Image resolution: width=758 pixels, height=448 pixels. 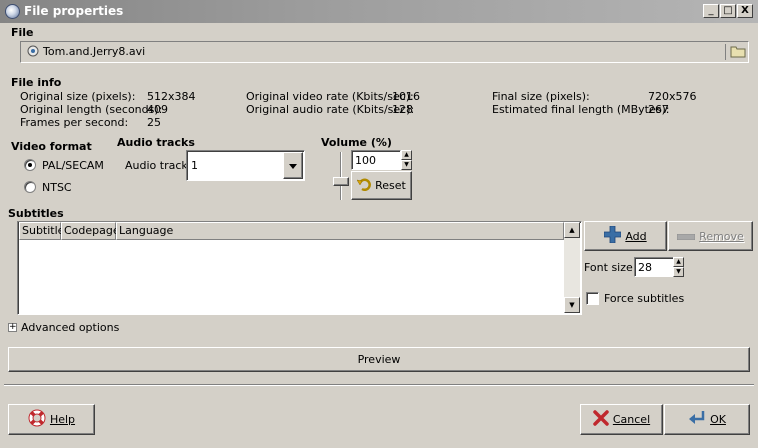 I want to click on undo-icon, so click(x=364, y=185).